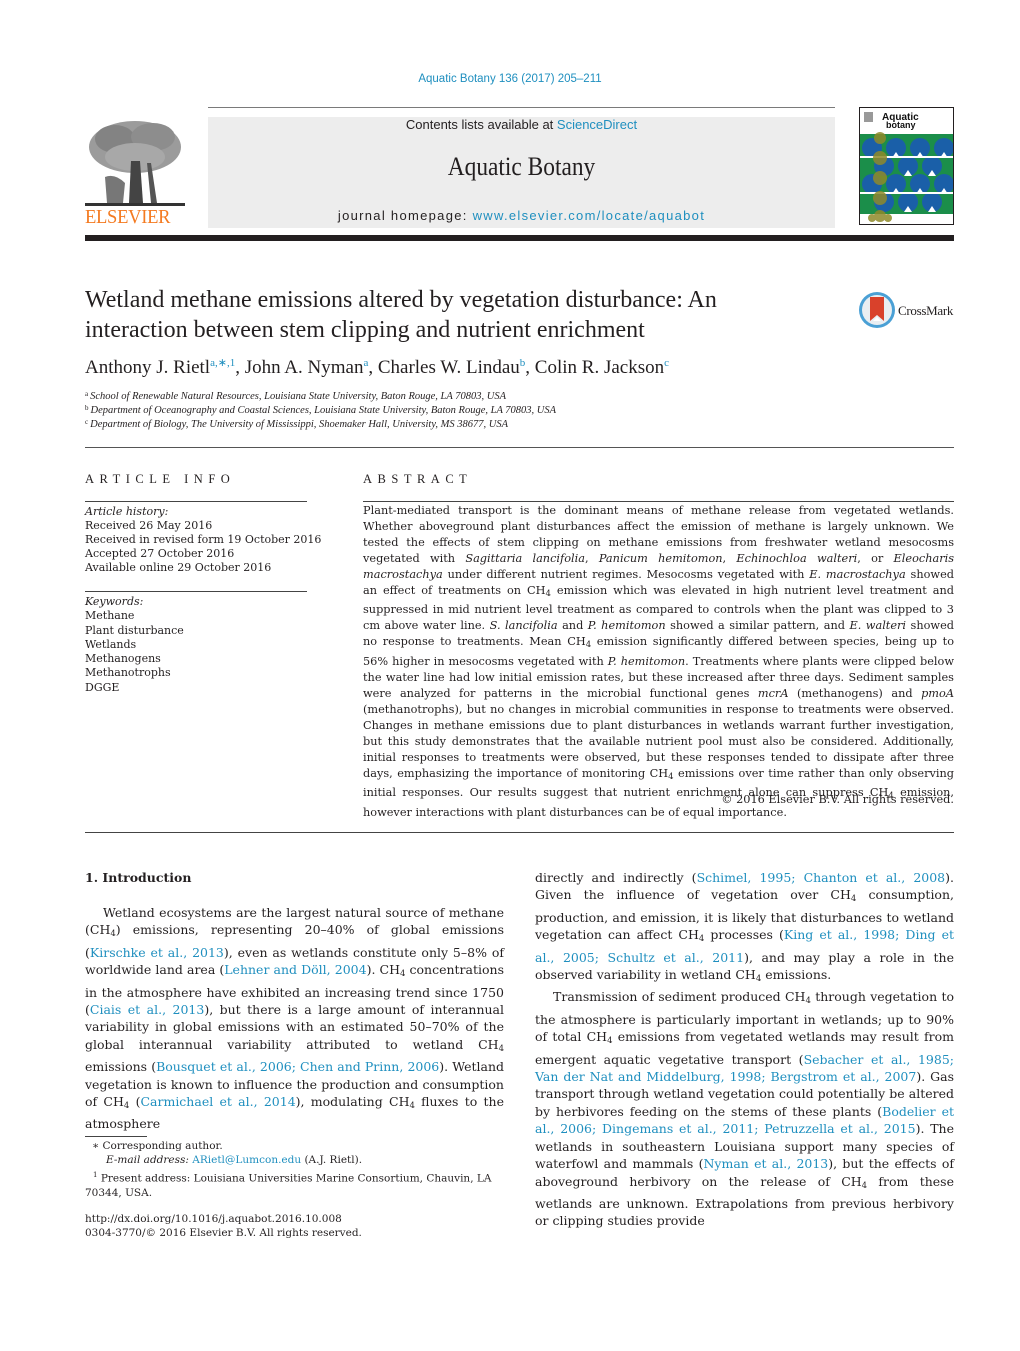 This screenshot has height=1351, width=1020. What do you see at coordinates (857, 574) in the screenshot?
I see `italic-term: E. macrostachya` at bounding box center [857, 574].